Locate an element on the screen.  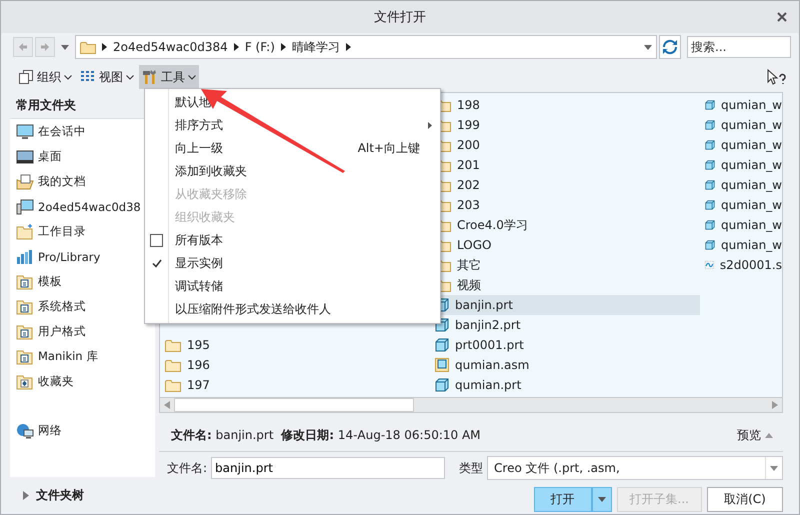
filename-field: banjin.prt is located at coordinates (328, 468).